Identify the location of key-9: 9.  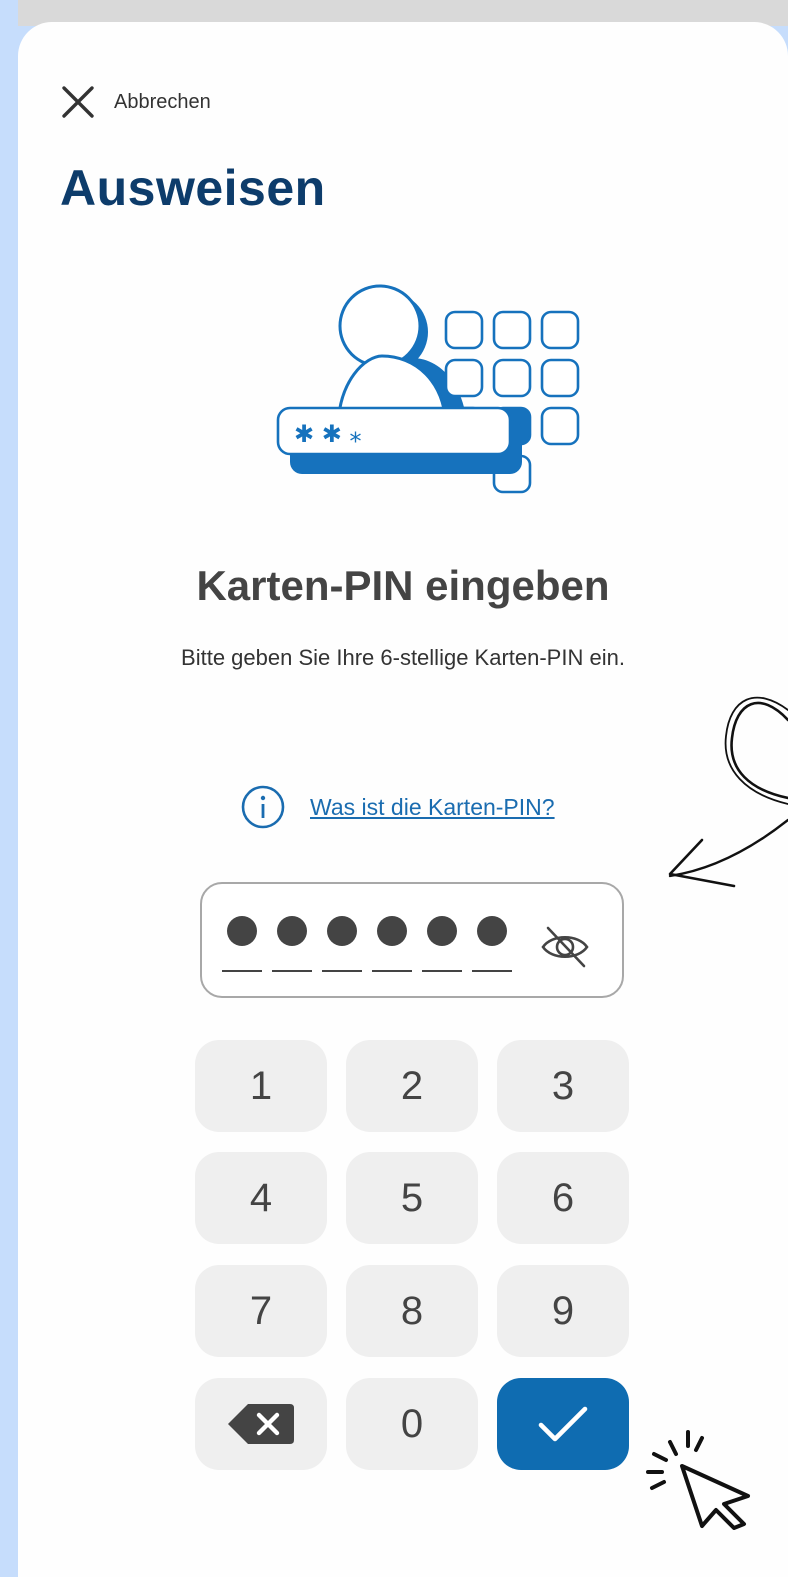
(563, 1311).